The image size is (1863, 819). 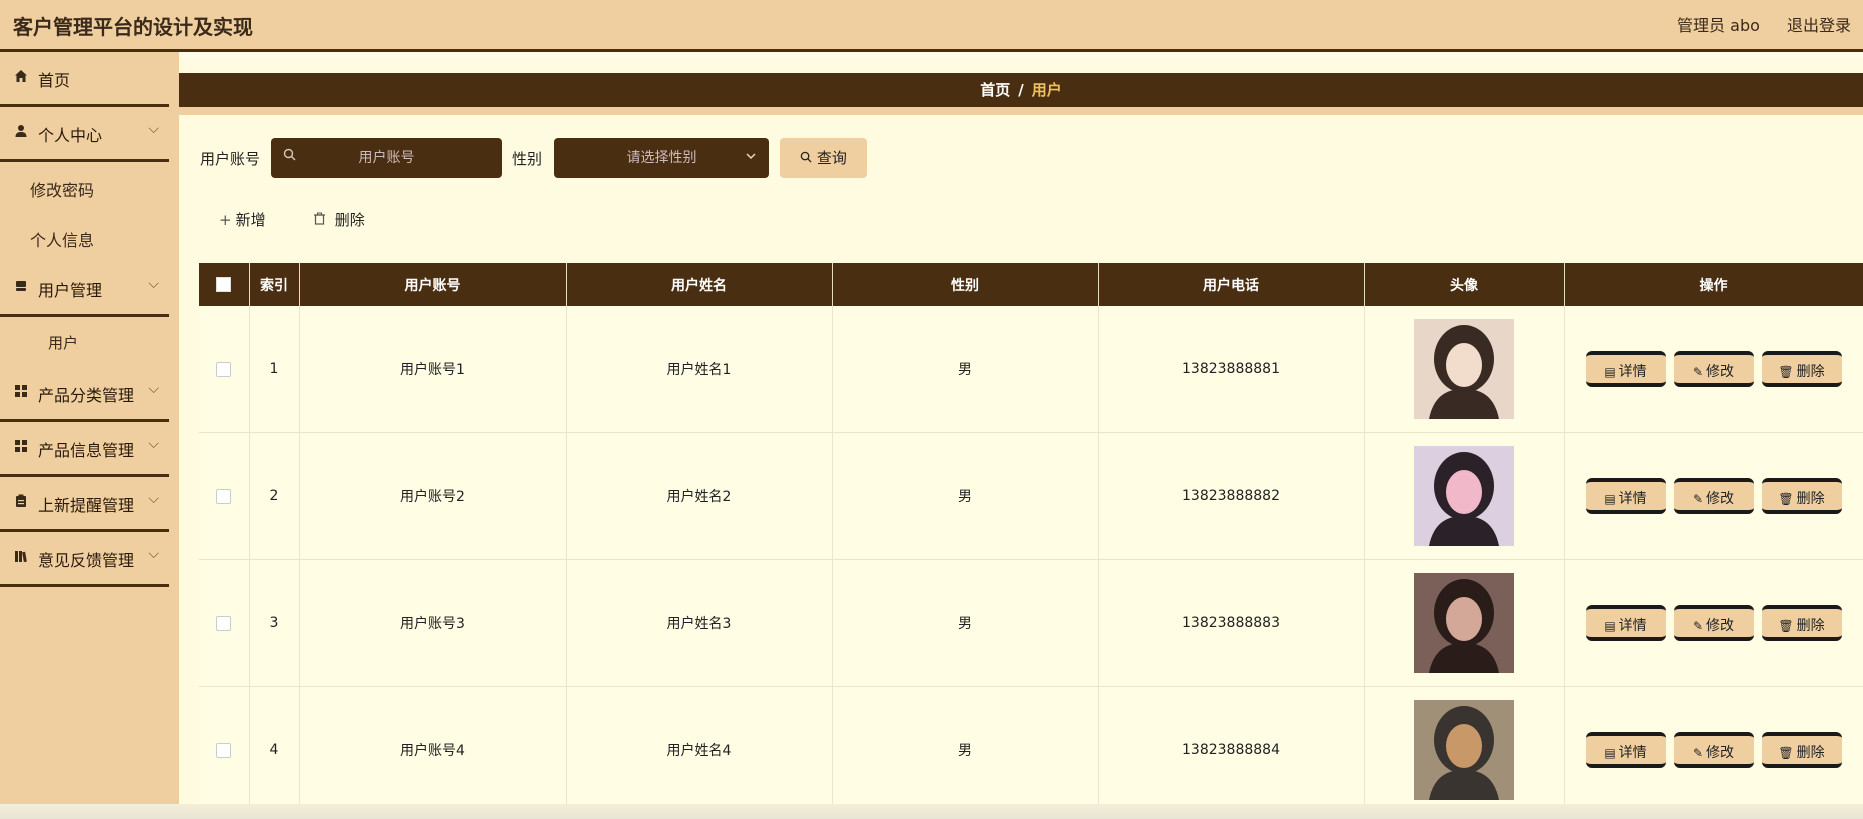 What do you see at coordinates (661, 158) in the screenshot?
I see `sex-select: 请选择性别` at bounding box center [661, 158].